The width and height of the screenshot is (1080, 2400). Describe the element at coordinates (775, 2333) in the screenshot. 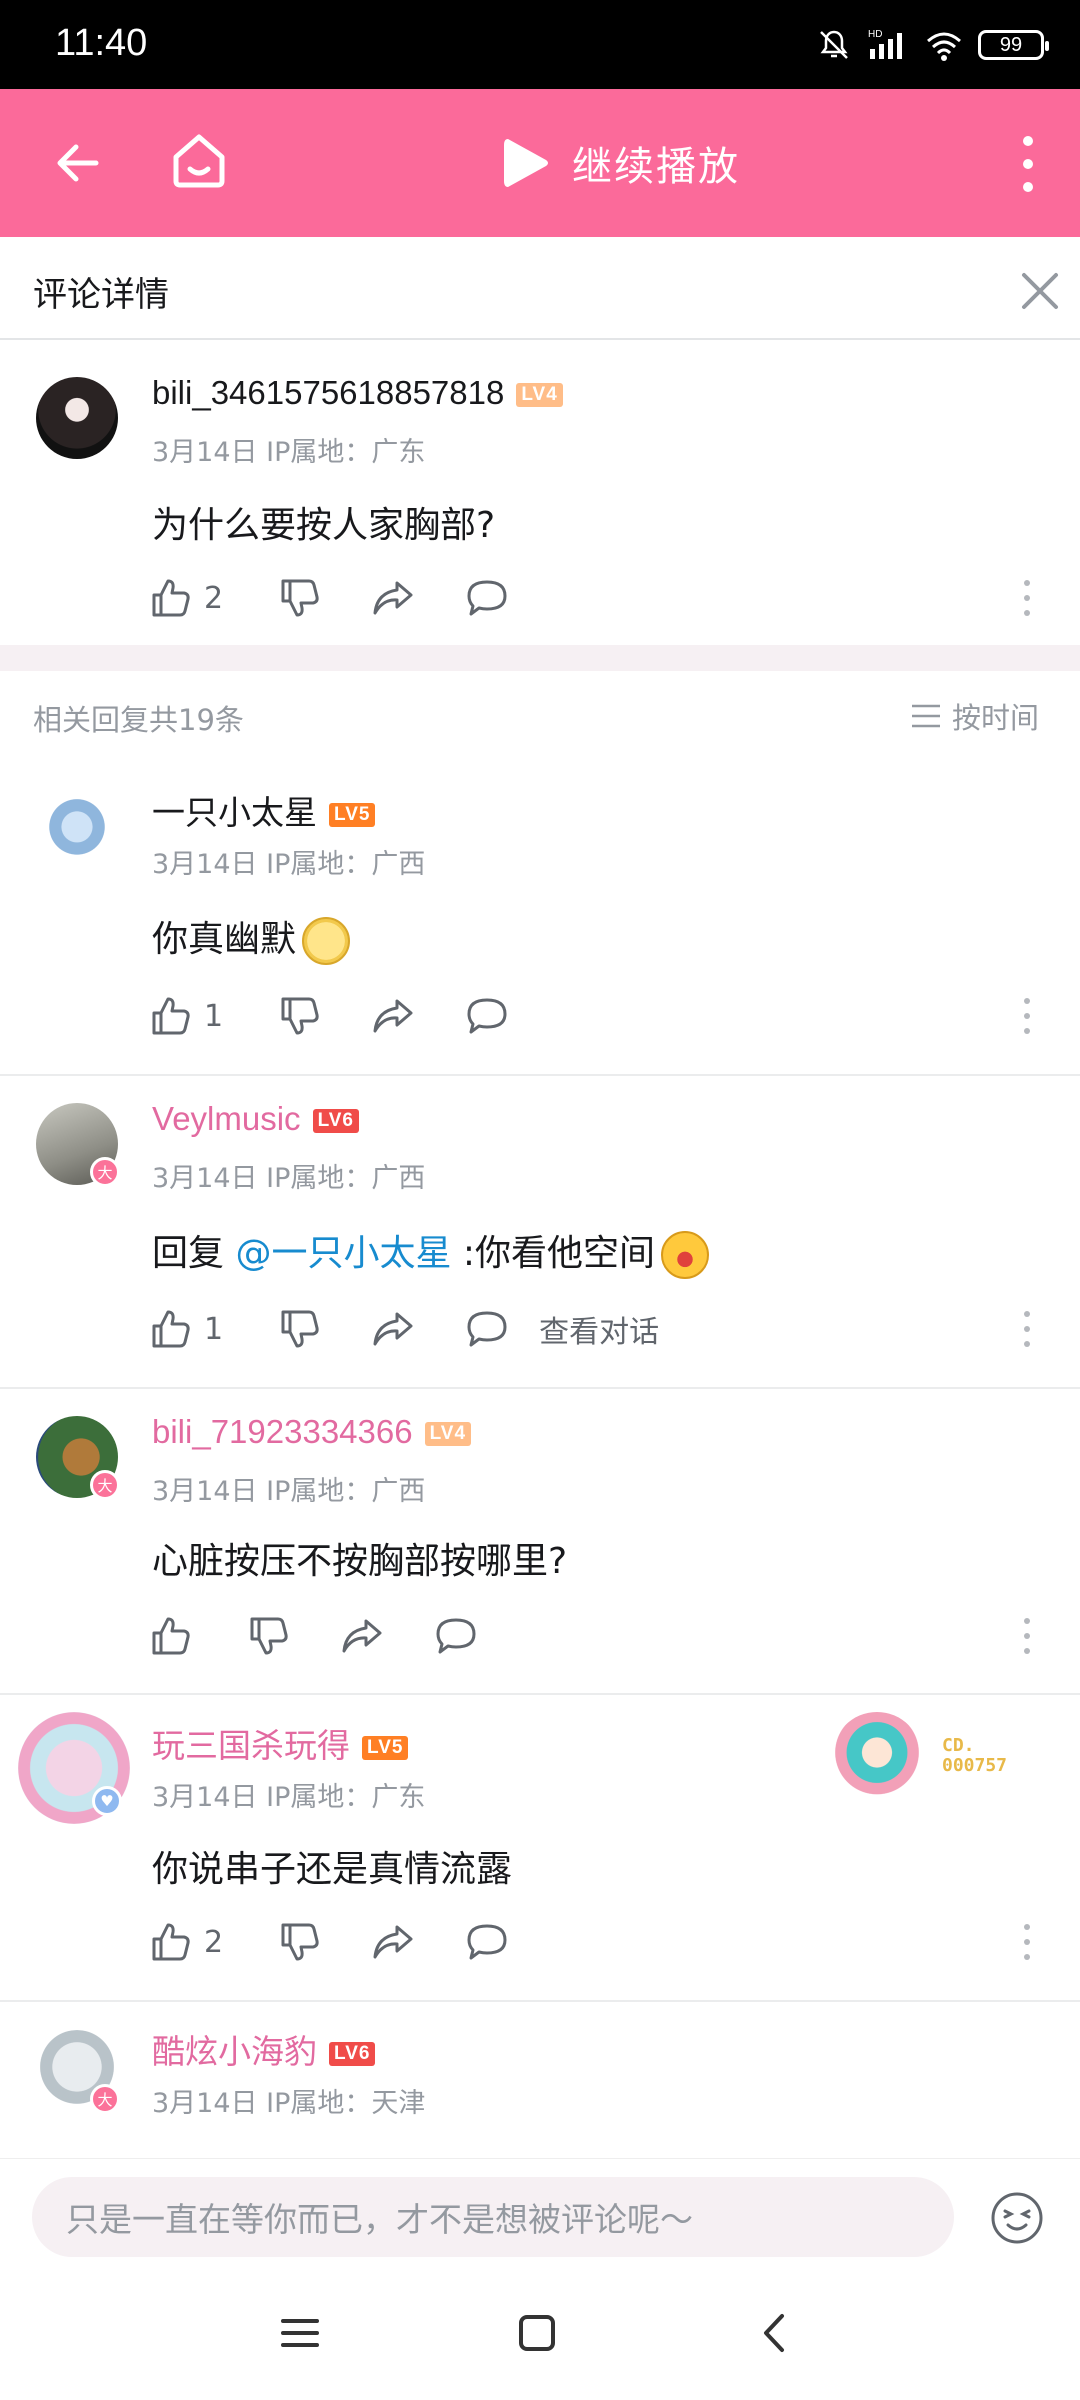

I see `back-chevron-icon` at that location.